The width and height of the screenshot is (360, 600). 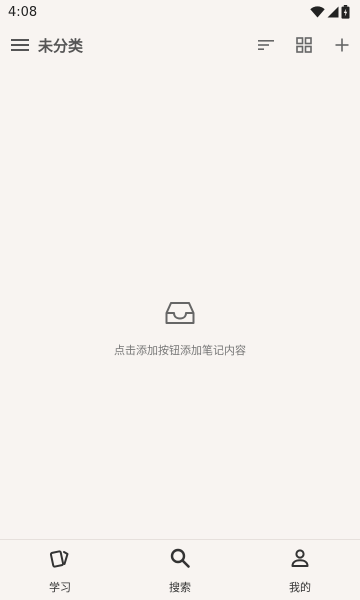 What do you see at coordinates (180, 587) in the screenshot?
I see `nav-label-search: 搜索` at bounding box center [180, 587].